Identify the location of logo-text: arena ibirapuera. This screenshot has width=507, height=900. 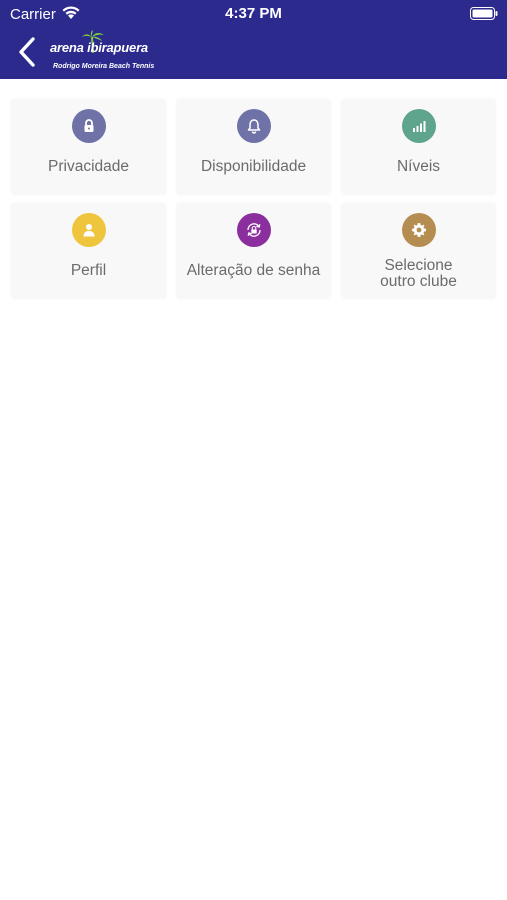
(99, 47).